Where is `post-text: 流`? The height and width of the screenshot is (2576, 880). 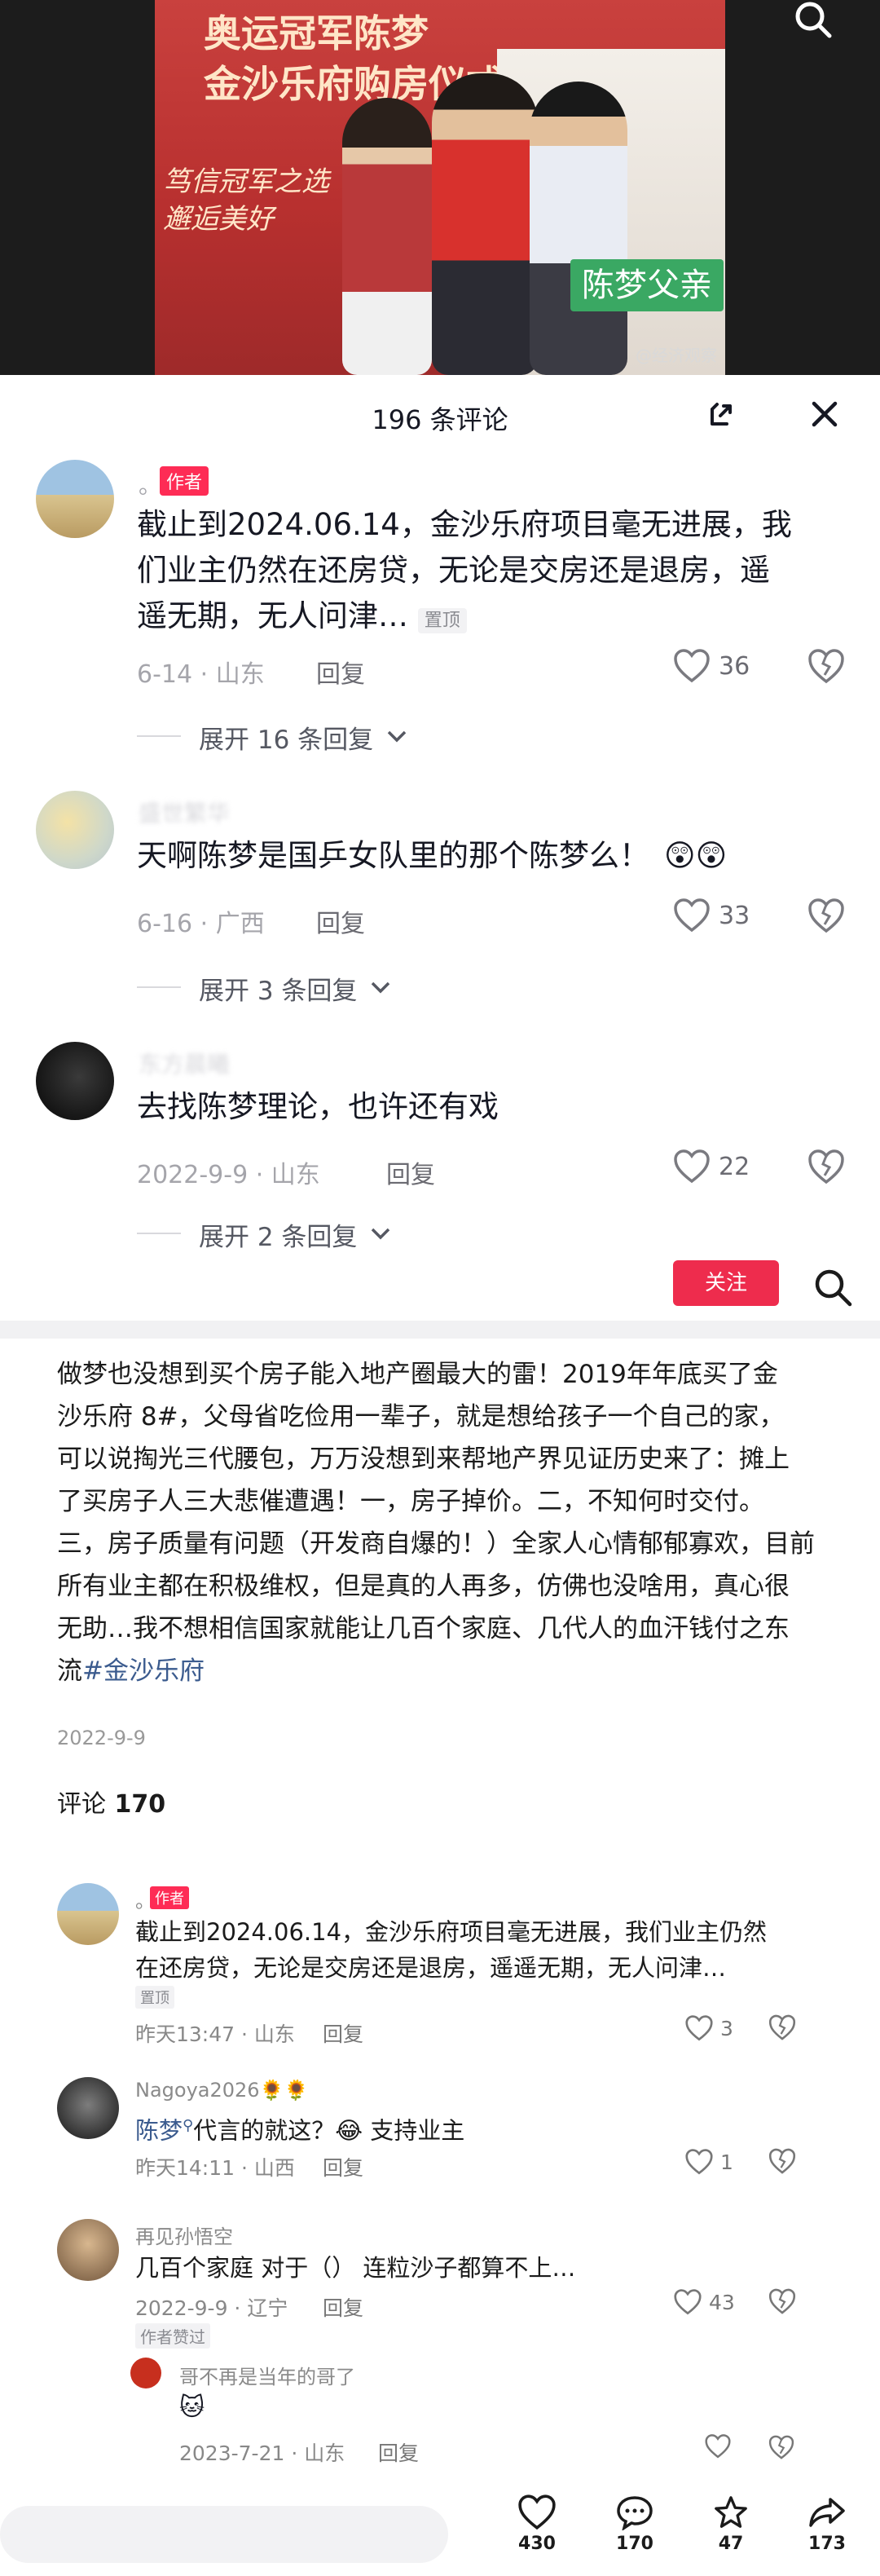
post-text: 流 is located at coordinates (69, 1671).